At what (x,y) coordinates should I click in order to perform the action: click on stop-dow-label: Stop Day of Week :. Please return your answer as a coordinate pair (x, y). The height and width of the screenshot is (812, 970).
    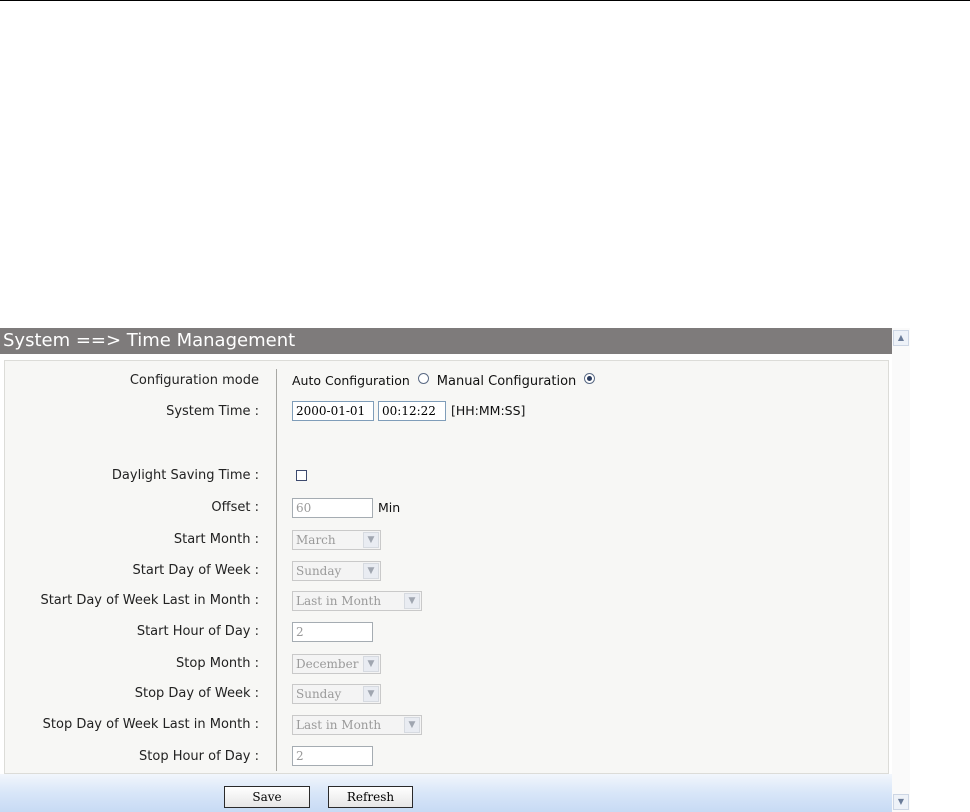
    Looking at the image, I should click on (196, 693).